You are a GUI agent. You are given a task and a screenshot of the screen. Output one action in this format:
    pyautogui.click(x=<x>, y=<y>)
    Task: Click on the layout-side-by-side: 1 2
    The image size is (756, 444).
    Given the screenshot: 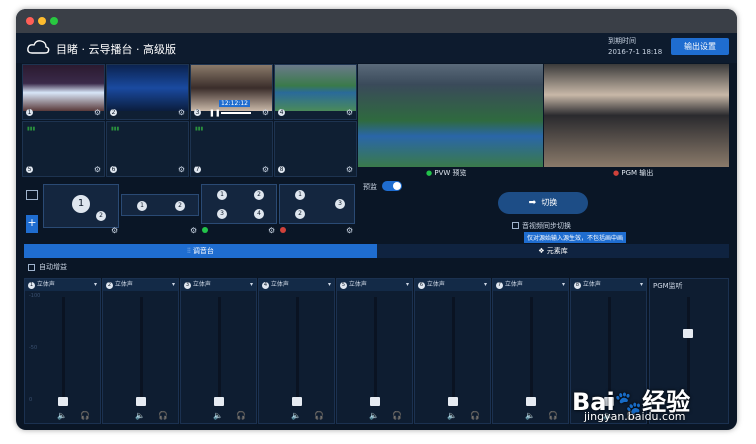 What is the action you would take?
    pyautogui.click(x=160, y=205)
    